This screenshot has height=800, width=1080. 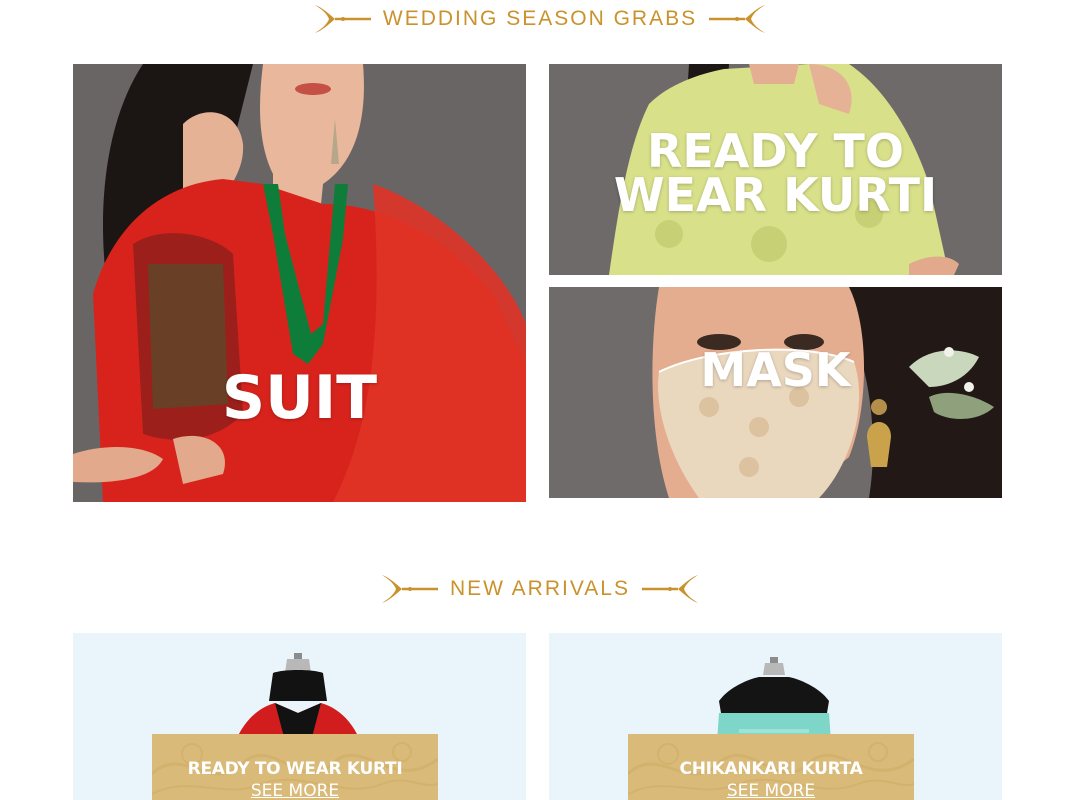 I want to click on ready-to-wear-kurti-tile: READY TO WEAR KURTI, so click(x=775, y=169).